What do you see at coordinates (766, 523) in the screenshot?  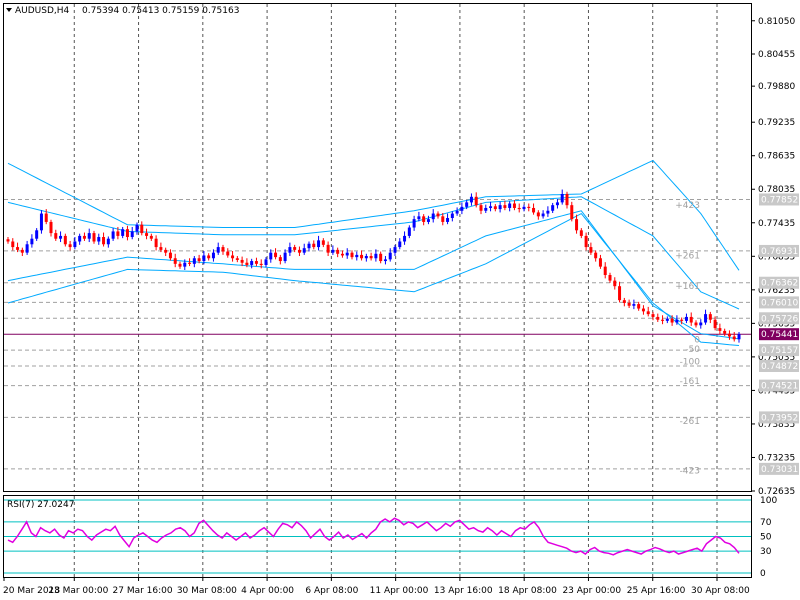 I see `rsi-tick-label: 70` at bounding box center [766, 523].